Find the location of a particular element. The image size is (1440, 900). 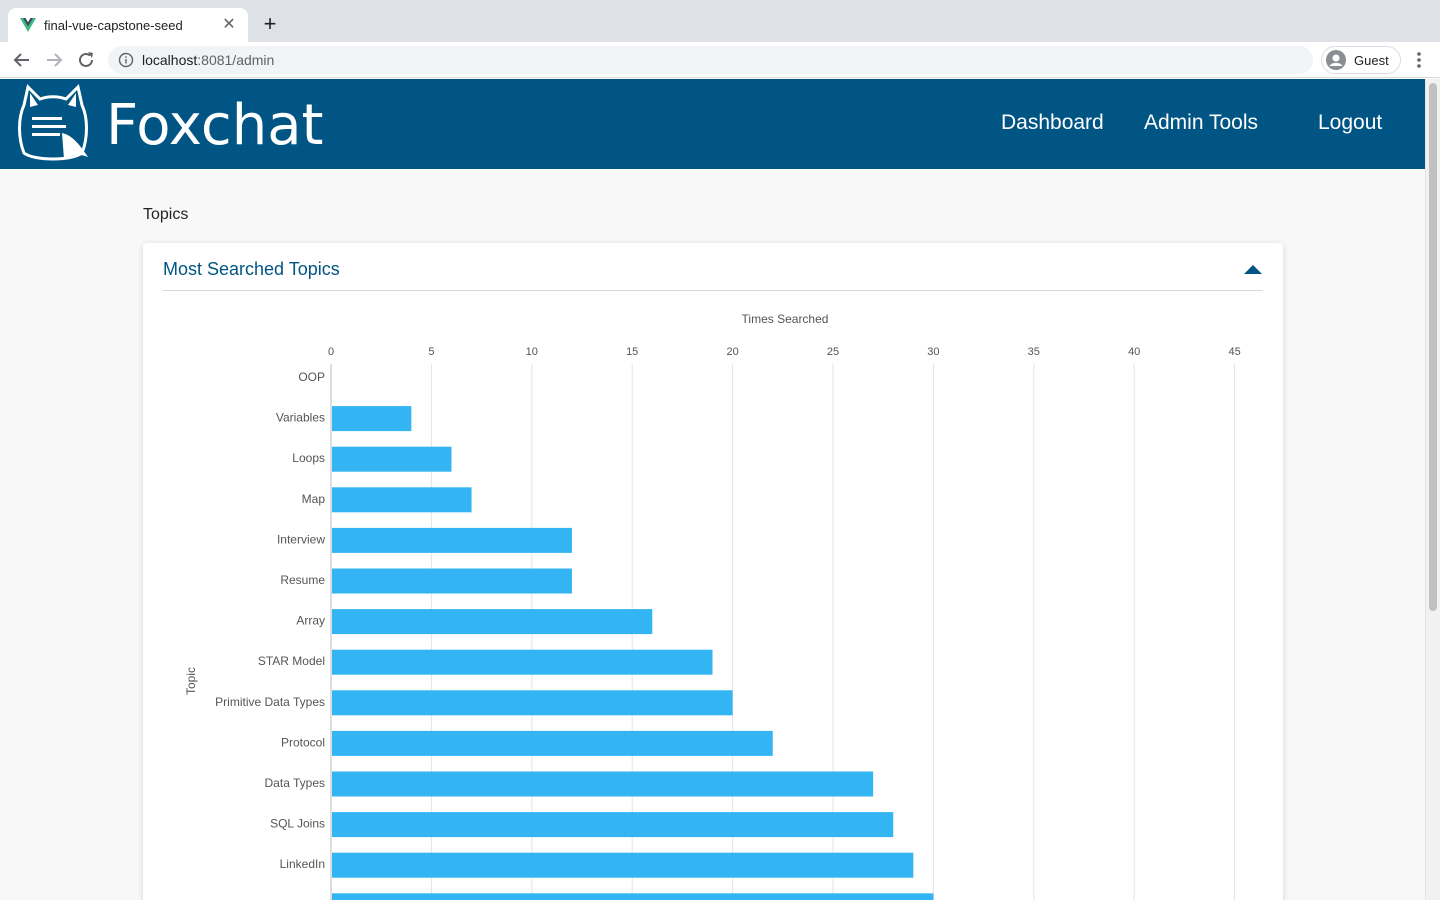

page-scrollbar is located at coordinates (1432, 489).